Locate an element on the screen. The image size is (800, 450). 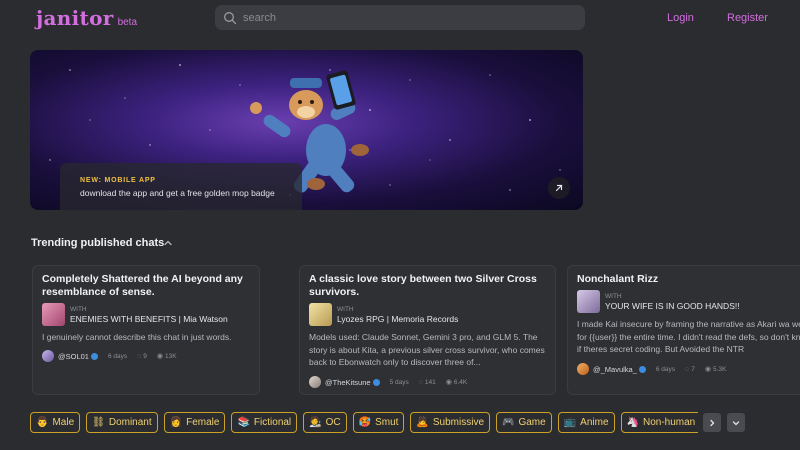
tag-oc: 🧑‍🎨 OC is located at coordinates (325, 422).